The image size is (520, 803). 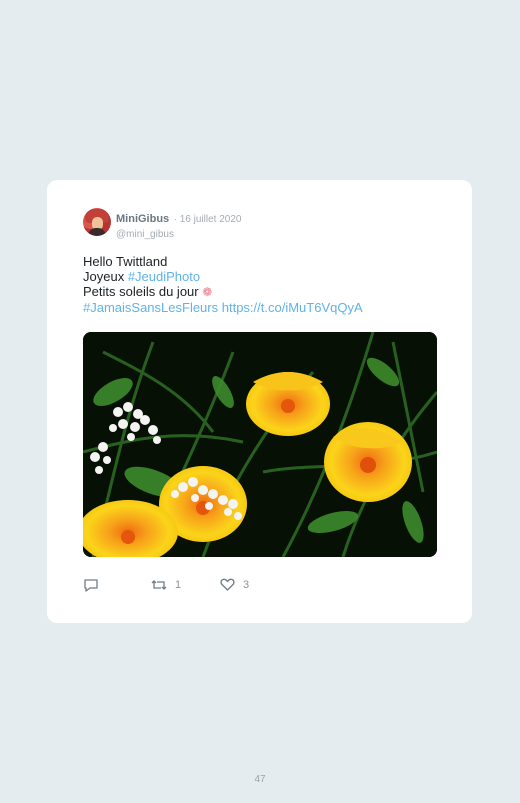 I want to click on tweet-date: · 16 juillet 2020, so click(x=207, y=219).